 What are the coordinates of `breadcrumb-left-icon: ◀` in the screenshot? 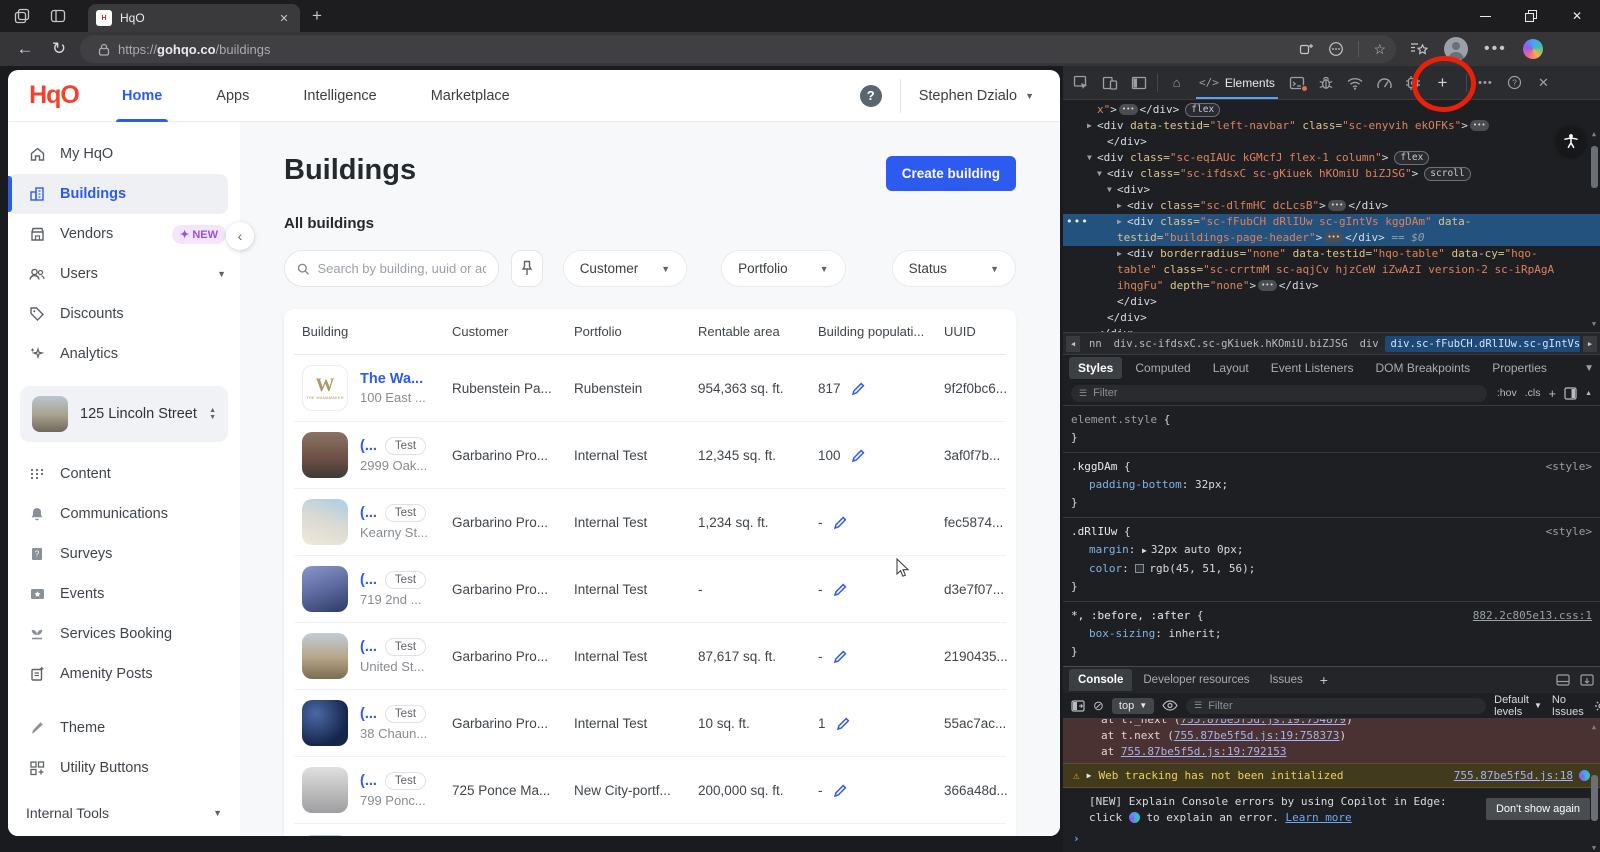 It's located at (1073, 343).